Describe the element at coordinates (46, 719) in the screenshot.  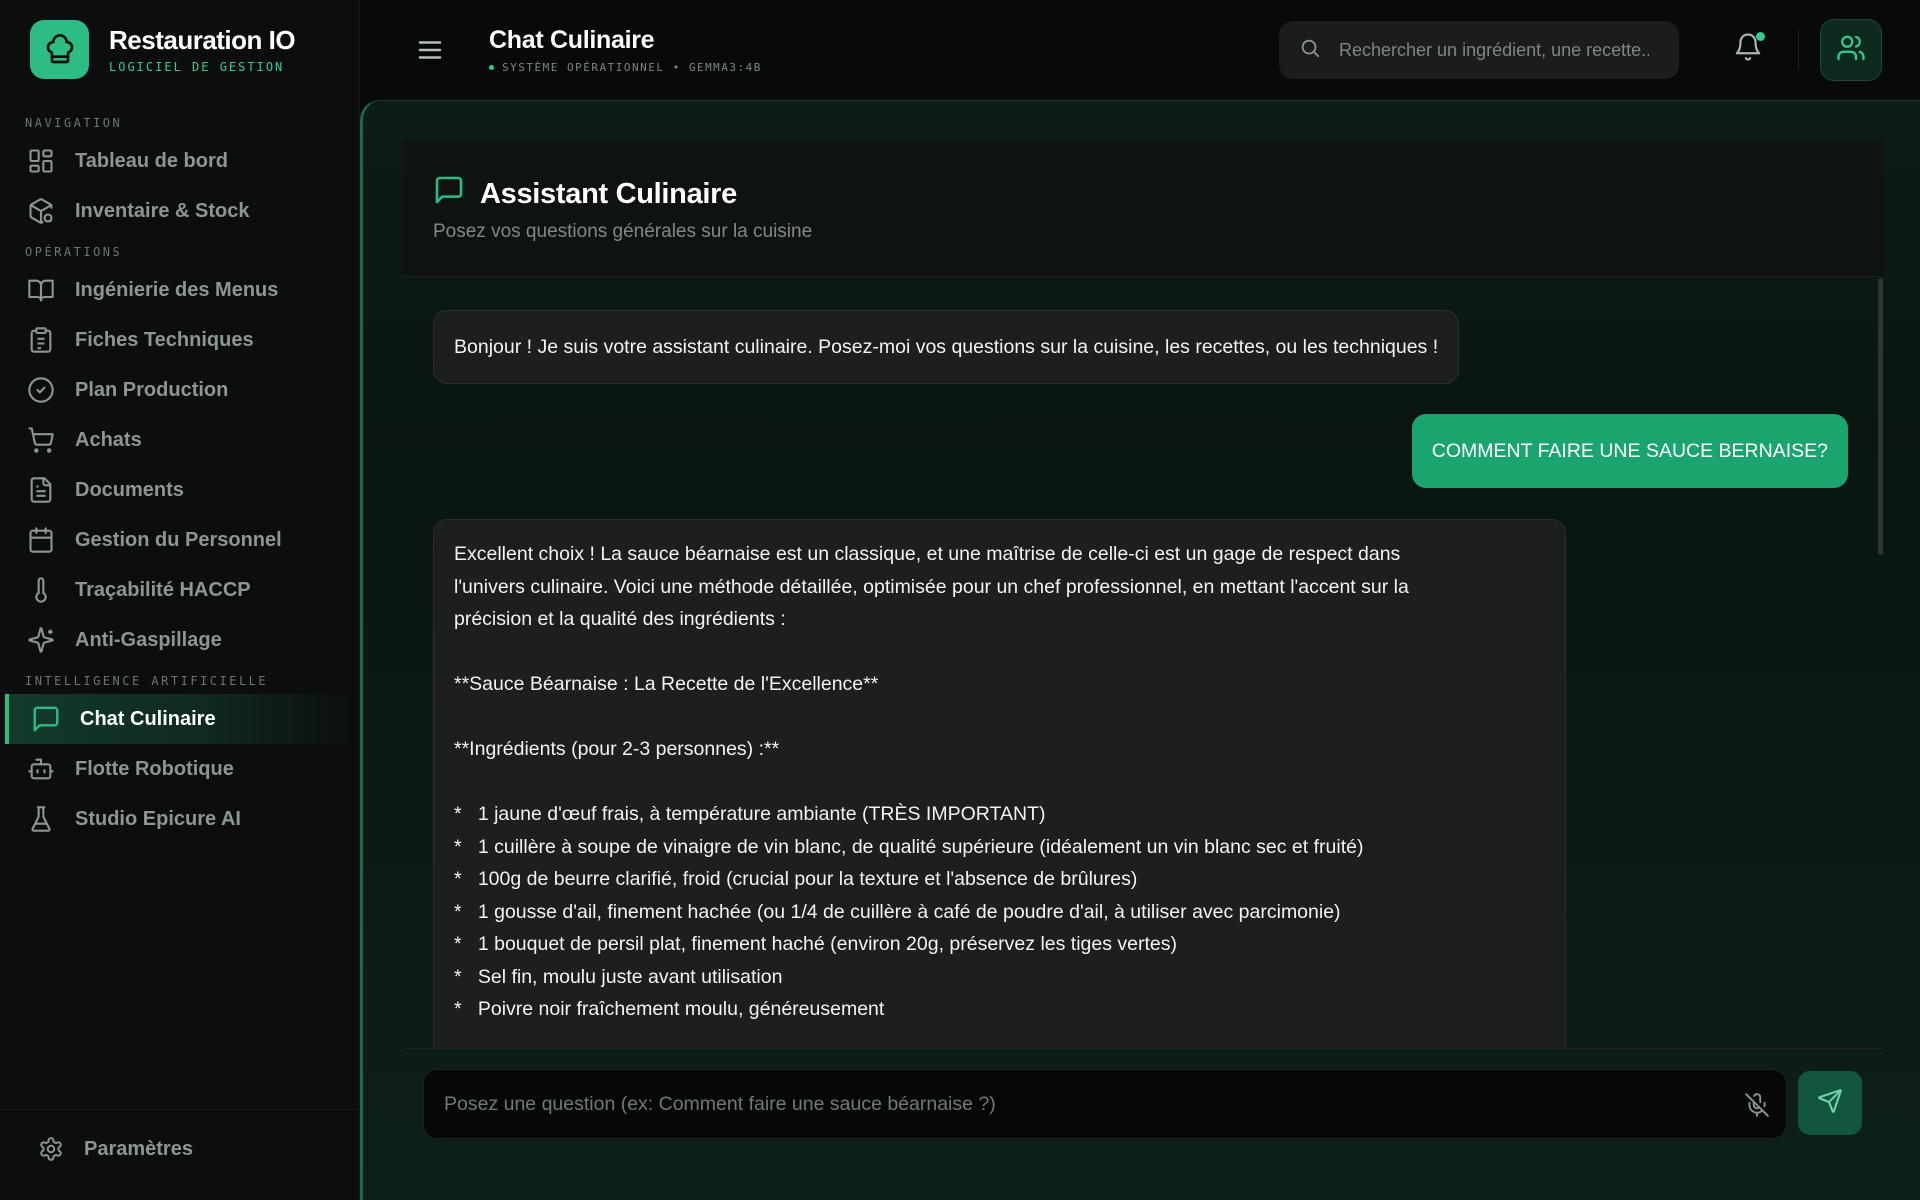
I see `chat-icon` at that location.